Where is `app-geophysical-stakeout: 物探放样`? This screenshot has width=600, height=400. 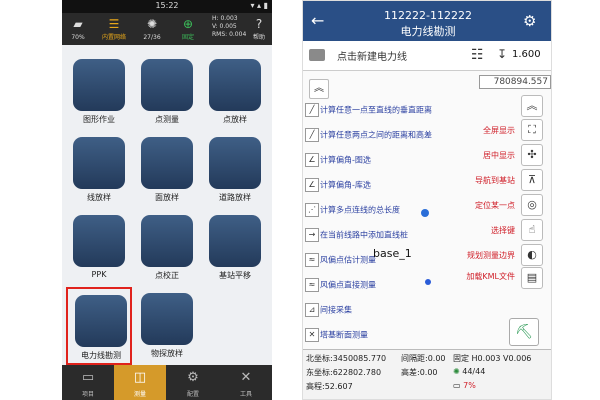
app-geophysical-stakeout: 物探放样 is located at coordinates (167, 326).